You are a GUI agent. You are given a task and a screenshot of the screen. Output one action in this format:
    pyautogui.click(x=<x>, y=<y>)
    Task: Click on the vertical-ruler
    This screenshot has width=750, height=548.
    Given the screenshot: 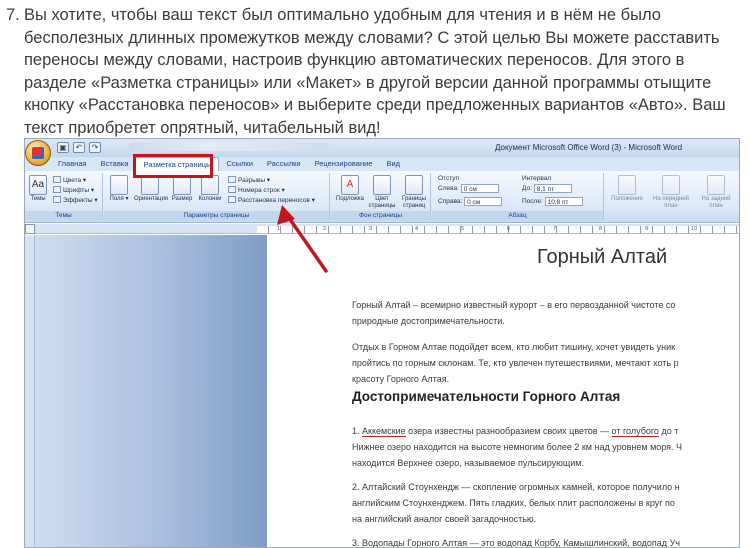 What is the action you would take?
    pyautogui.click(x=30, y=391)
    